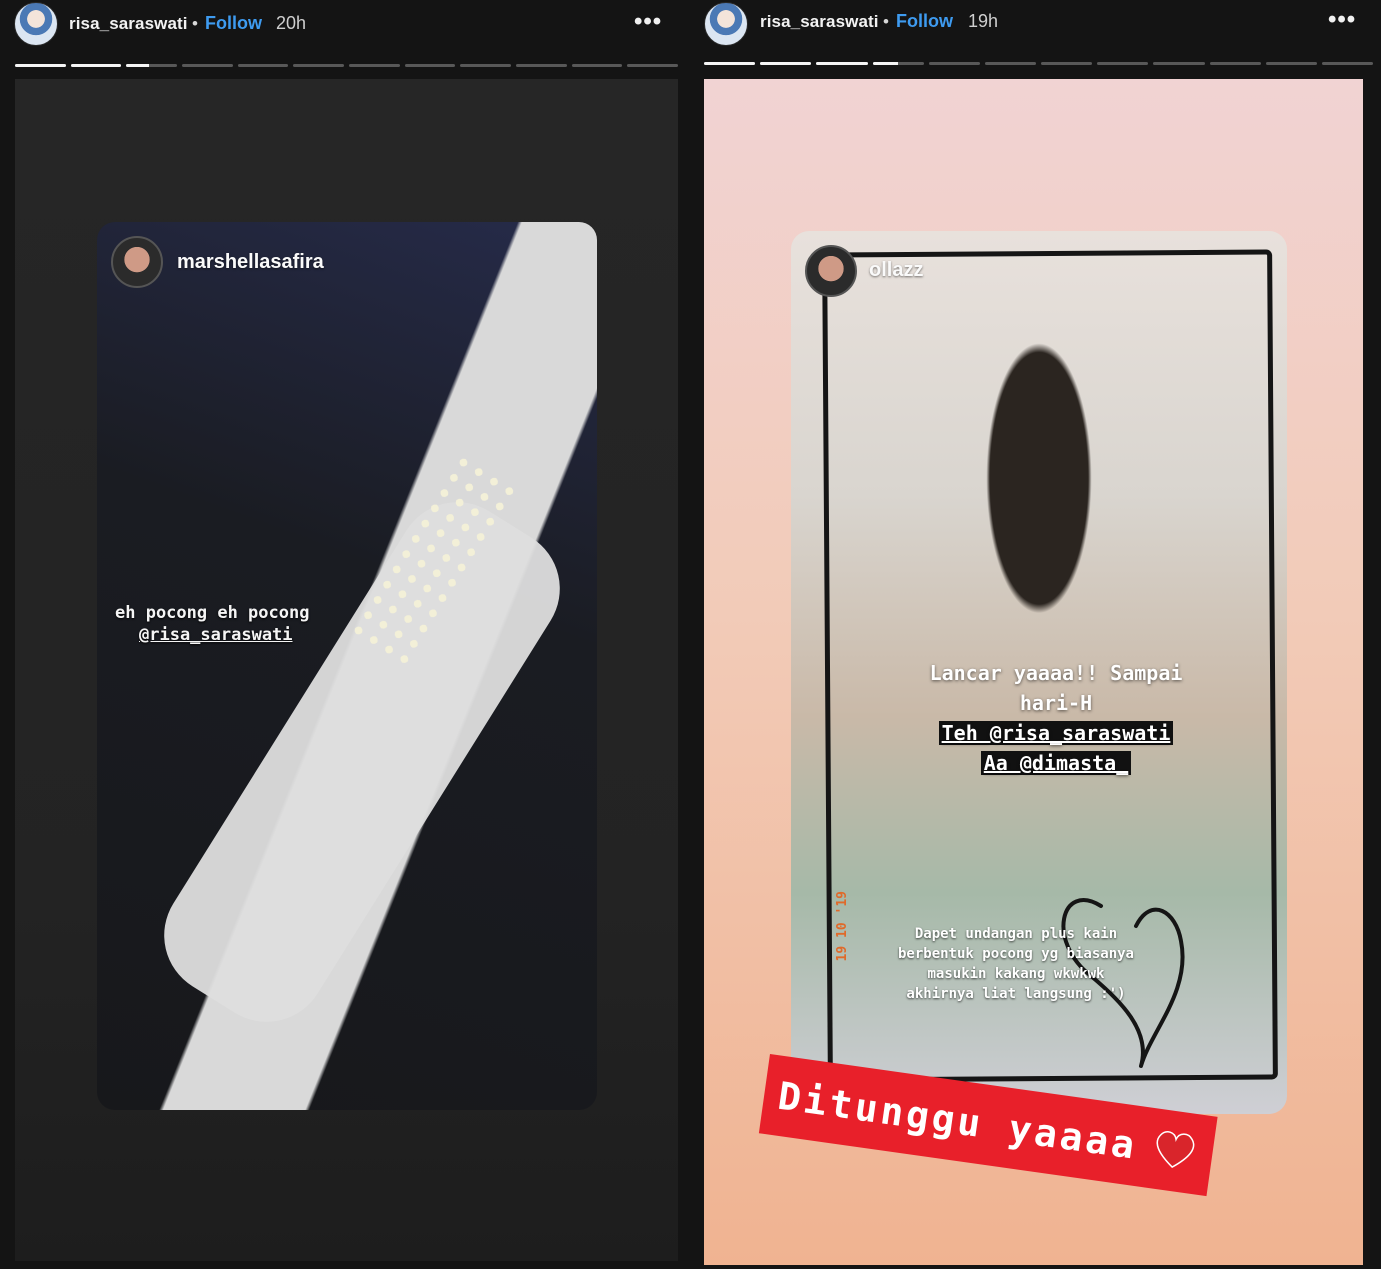 The height and width of the screenshot is (1269, 1381). What do you see at coordinates (1056, 733) in the screenshot?
I see `caption-mention: Teh @risa_saraswati` at bounding box center [1056, 733].